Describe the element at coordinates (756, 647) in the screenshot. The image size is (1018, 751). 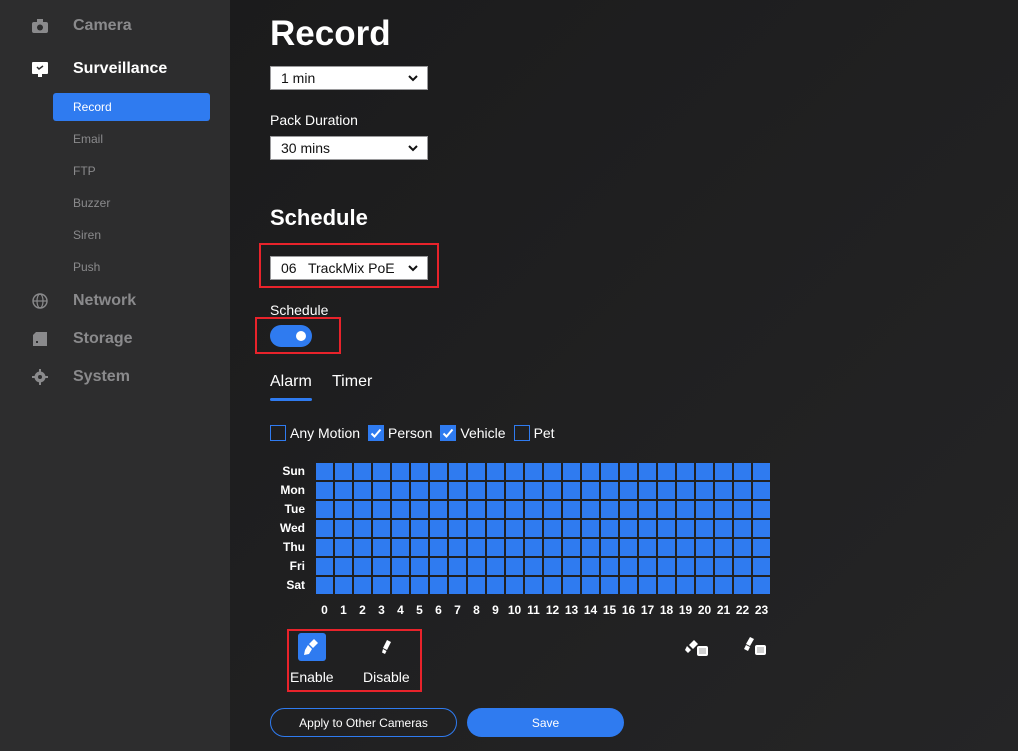
I see `disable-all-button` at that location.